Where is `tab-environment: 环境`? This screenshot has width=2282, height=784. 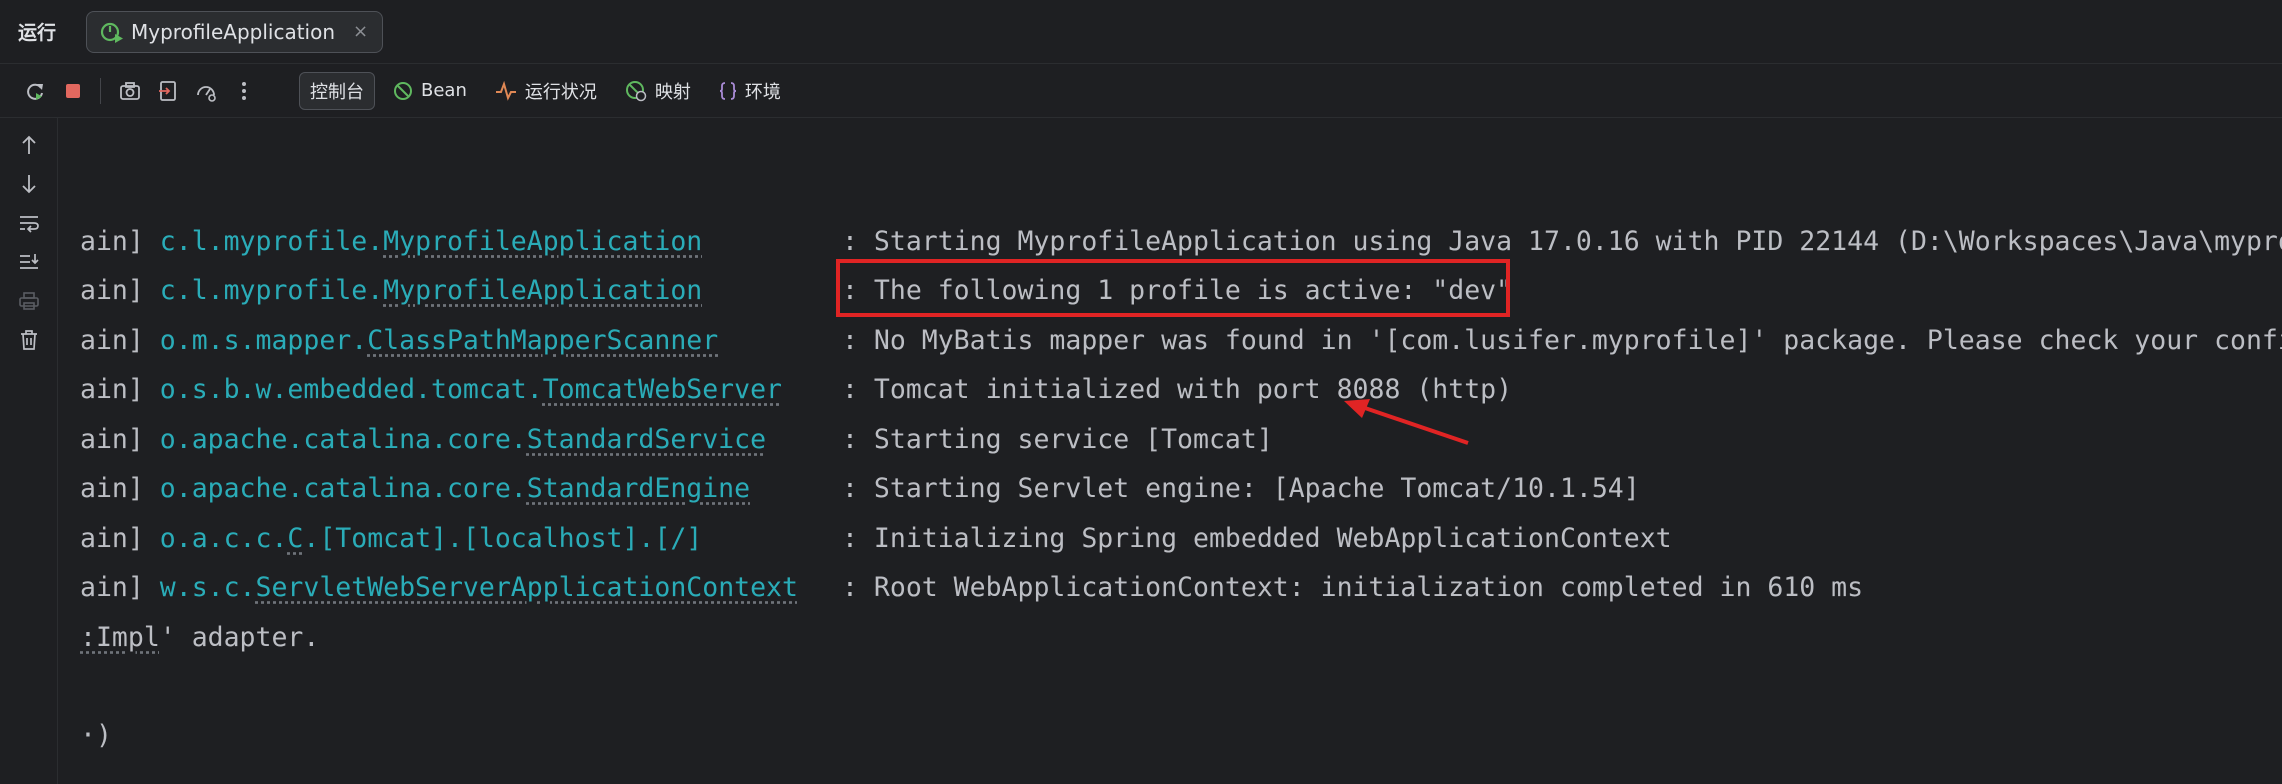
tab-environment: 环境 is located at coordinates (750, 91).